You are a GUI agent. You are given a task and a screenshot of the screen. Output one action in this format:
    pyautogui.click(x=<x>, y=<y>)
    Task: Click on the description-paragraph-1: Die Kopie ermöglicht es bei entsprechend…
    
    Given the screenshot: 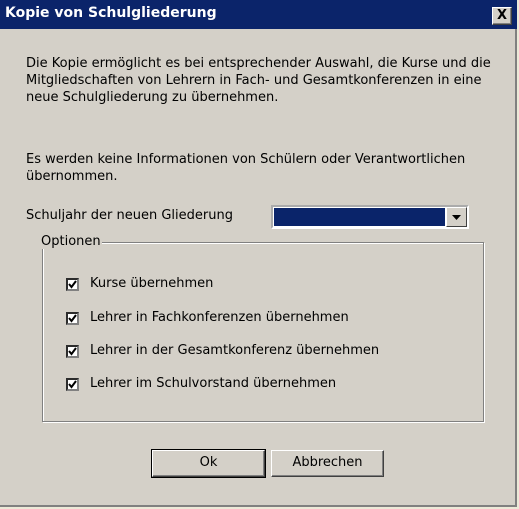 What is the action you would take?
    pyautogui.click(x=258, y=80)
    